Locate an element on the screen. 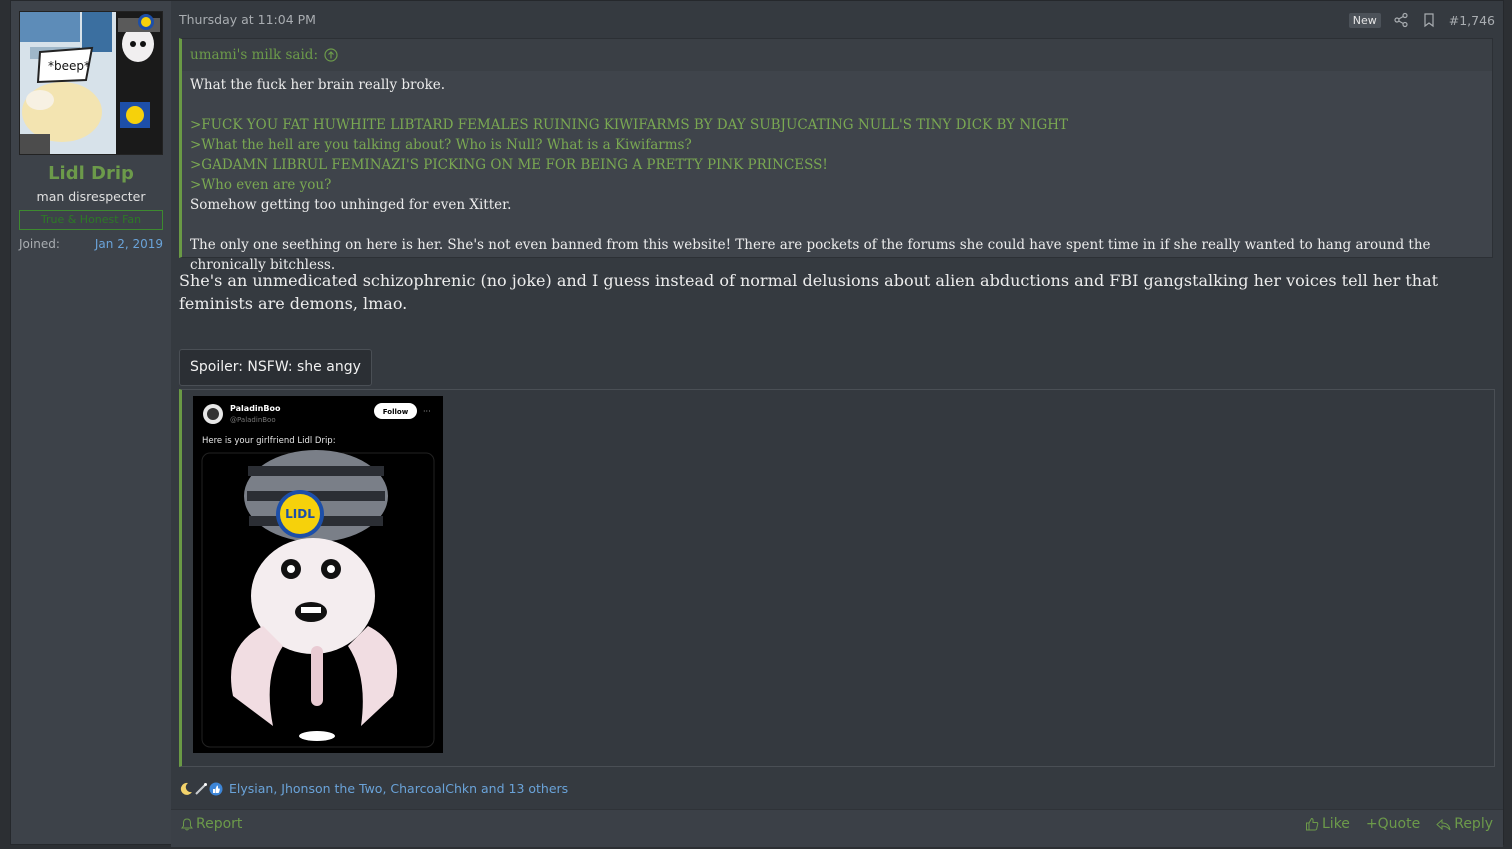  spoiler-button: Spoiler: NSFW: she angy is located at coordinates (275, 367).